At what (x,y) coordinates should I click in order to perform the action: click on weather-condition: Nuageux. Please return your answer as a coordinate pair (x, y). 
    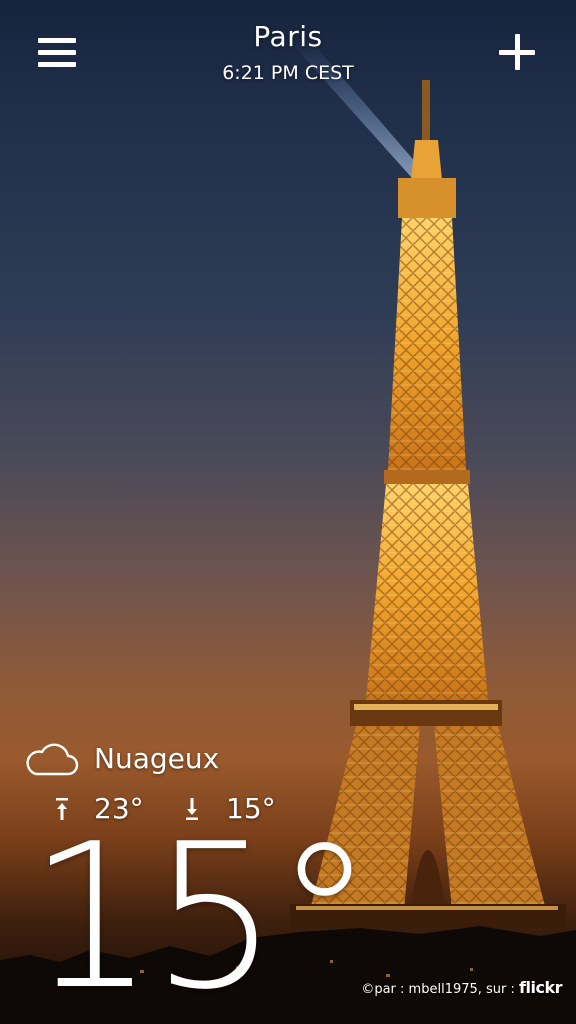
    Looking at the image, I should click on (157, 758).